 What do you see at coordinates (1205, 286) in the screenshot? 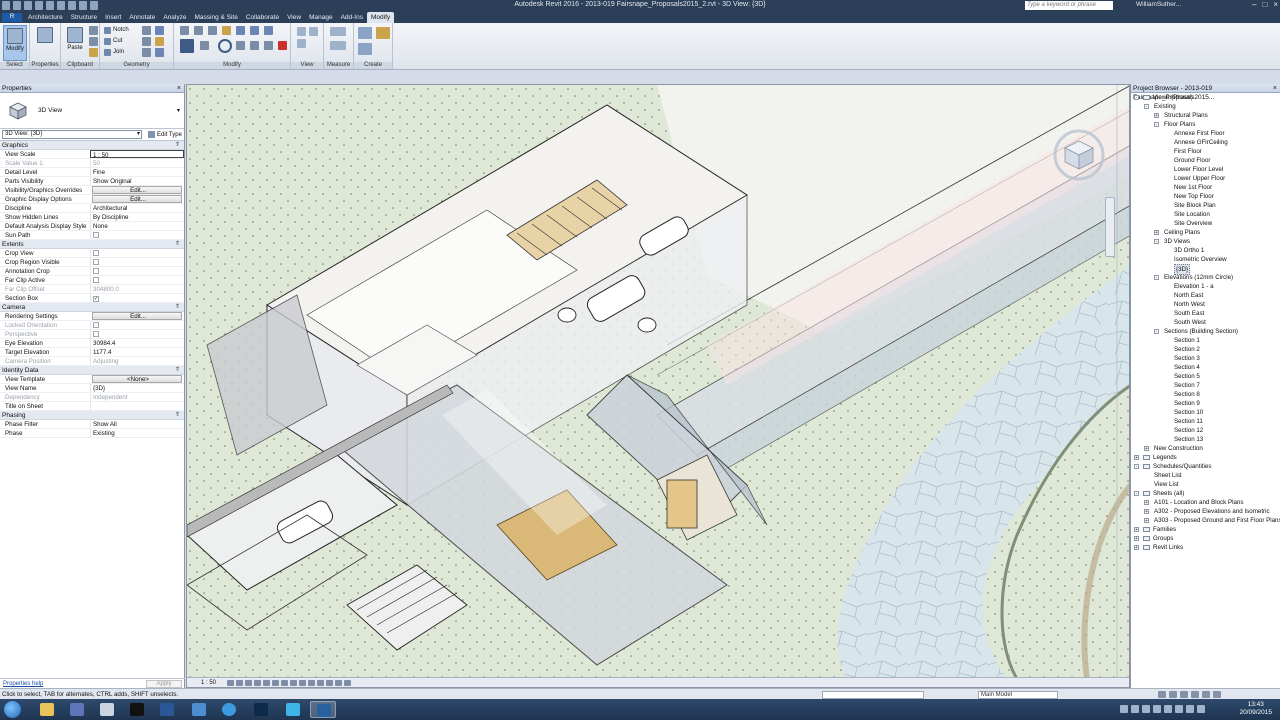
I see `browser-item: Elevation 1 - a` at bounding box center [1205, 286].